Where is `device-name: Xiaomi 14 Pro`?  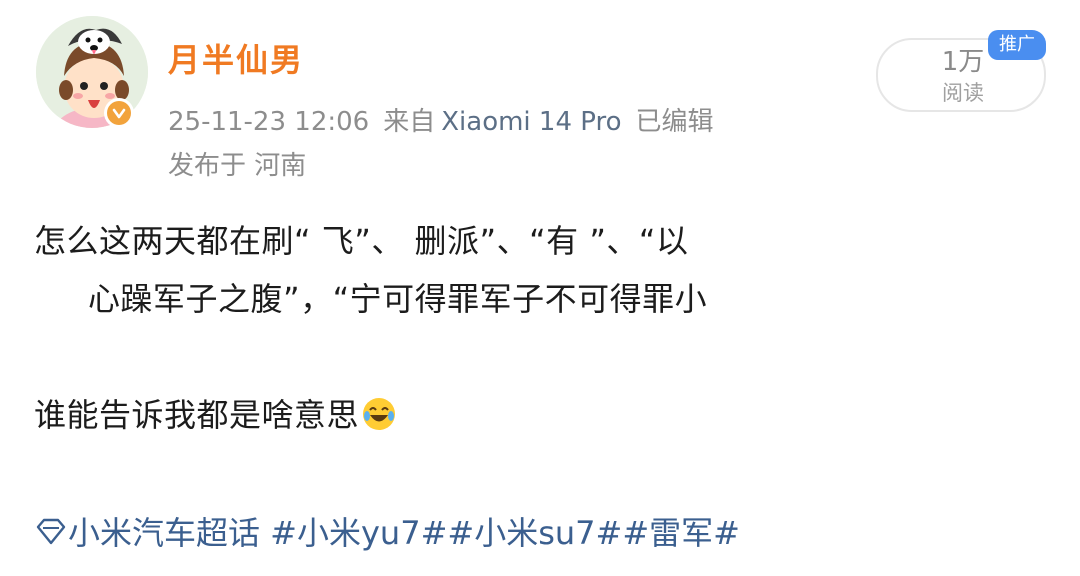
device-name: Xiaomi 14 Pro is located at coordinates (531, 122).